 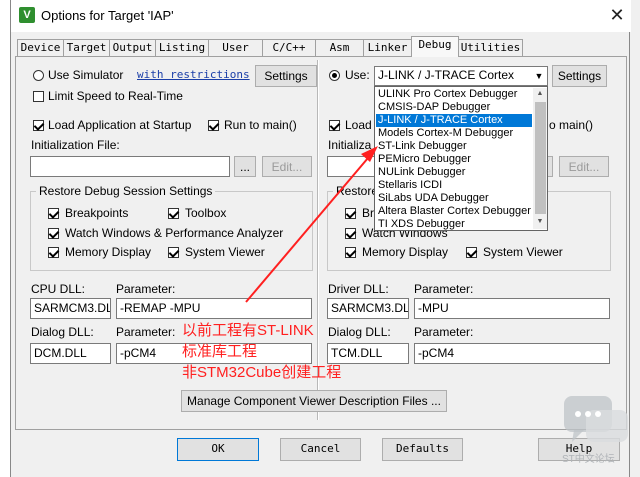 What do you see at coordinates (596, 419) in the screenshot?
I see `chat-bubble-icon` at bounding box center [596, 419].